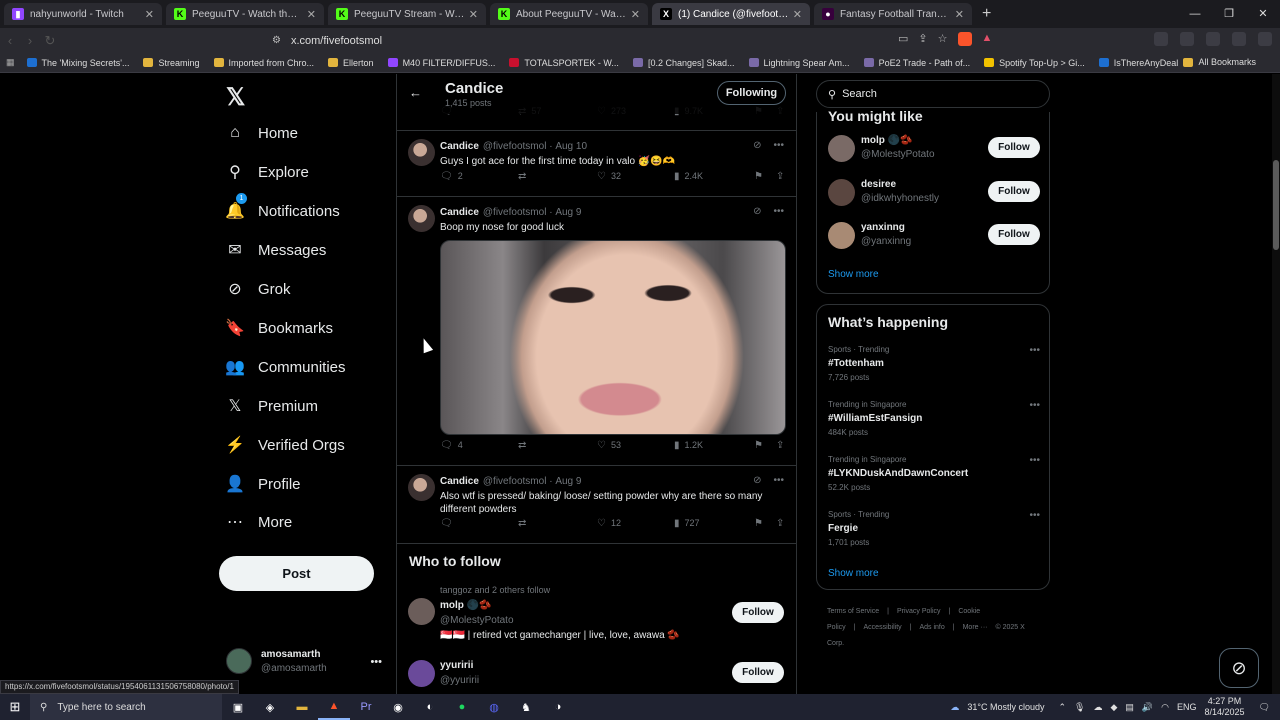 The image size is (1280, 720). Describe the element at coordinates (1229, 14) in the screenshot. I see `restore-icon: ❐` at that location.